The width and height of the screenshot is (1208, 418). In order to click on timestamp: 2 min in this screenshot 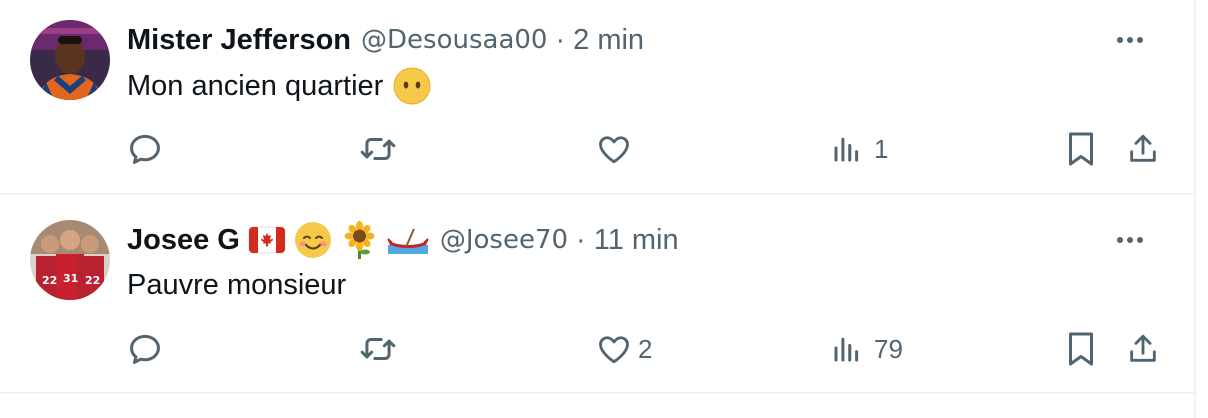, I will do `click(608, 40)`.